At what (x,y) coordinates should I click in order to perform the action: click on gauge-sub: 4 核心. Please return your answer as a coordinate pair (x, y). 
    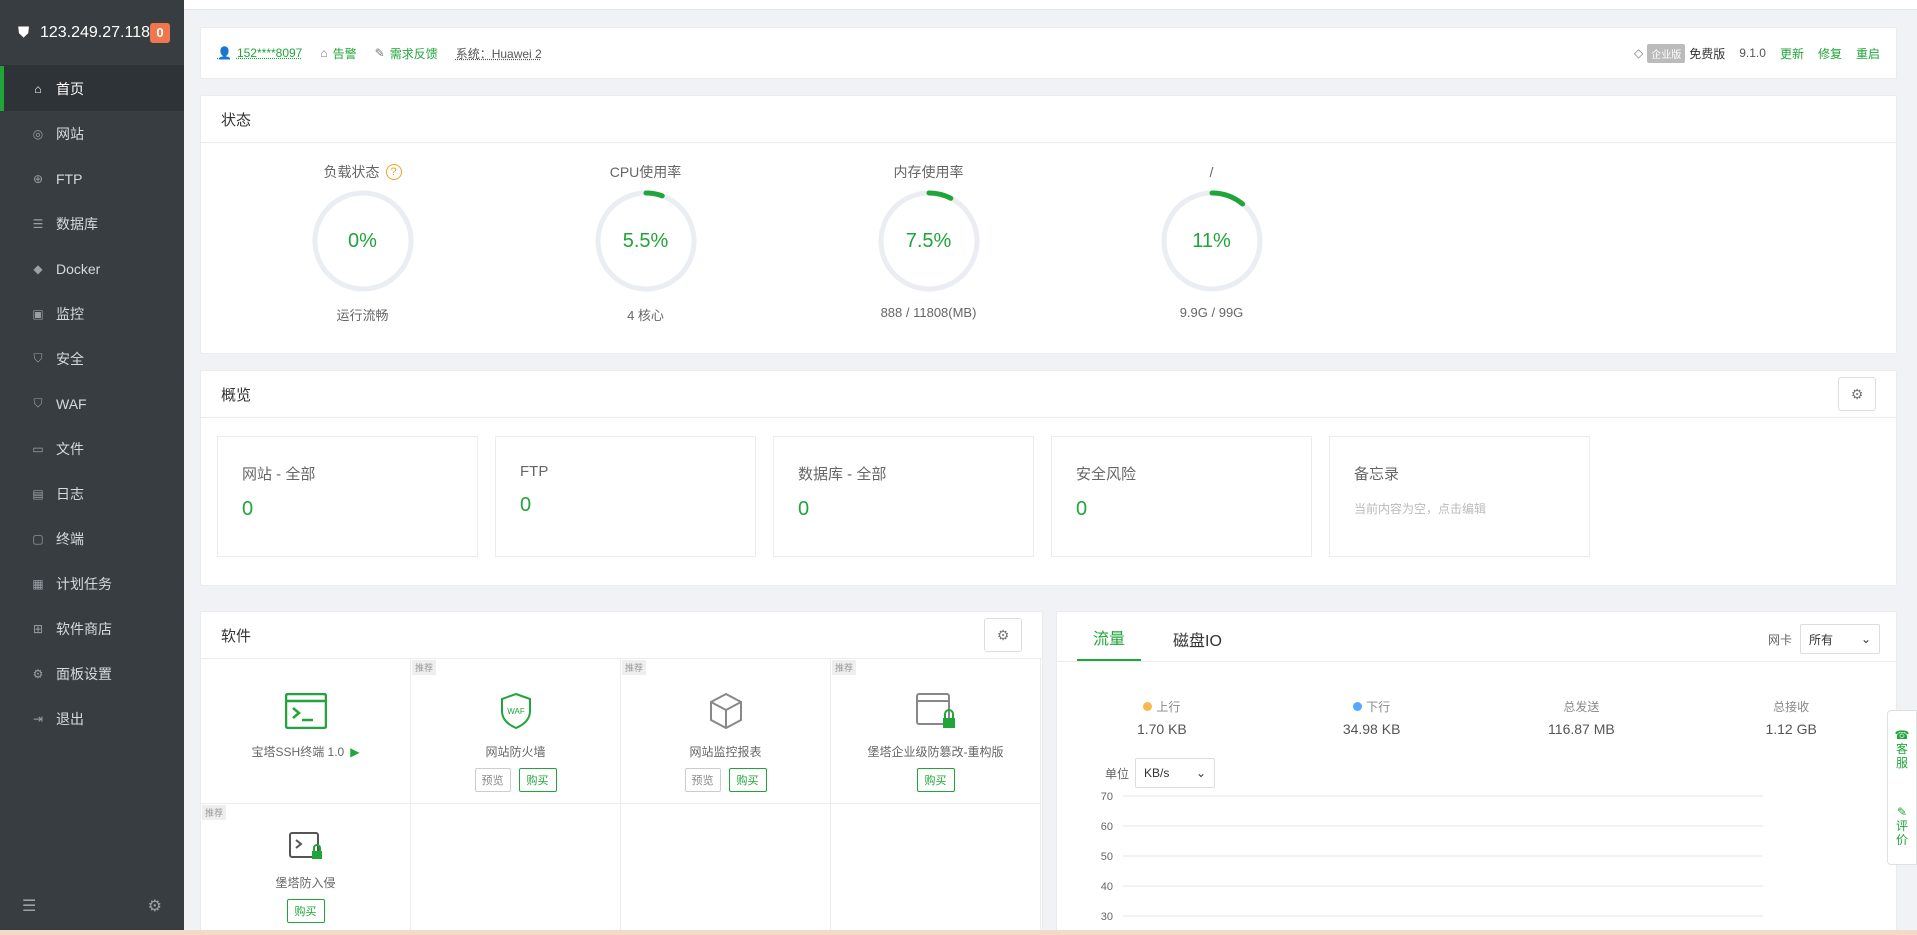
    Looking at the image, I should click on (645, 315).